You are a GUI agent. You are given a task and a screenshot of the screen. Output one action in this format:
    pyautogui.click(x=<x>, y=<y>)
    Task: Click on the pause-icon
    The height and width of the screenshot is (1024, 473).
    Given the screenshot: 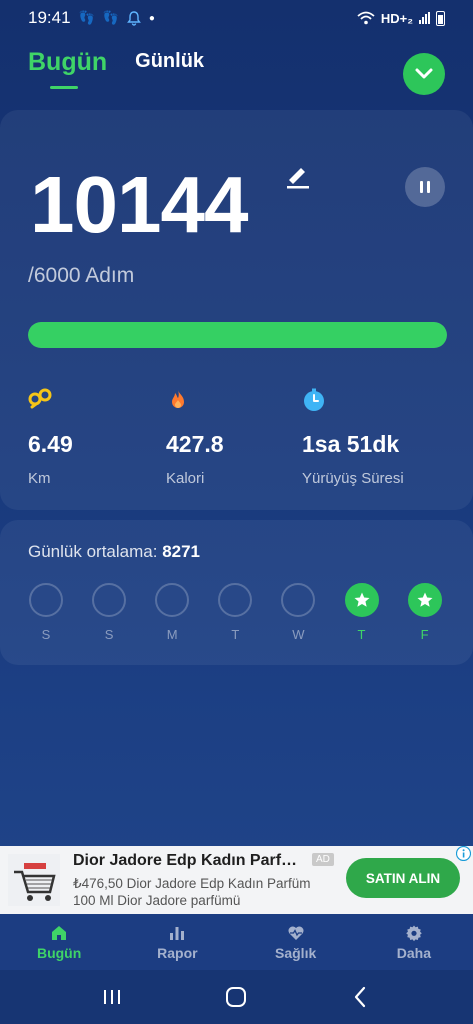 What is the action you would take?
    pyautogui.click(x=421, y=187)
    